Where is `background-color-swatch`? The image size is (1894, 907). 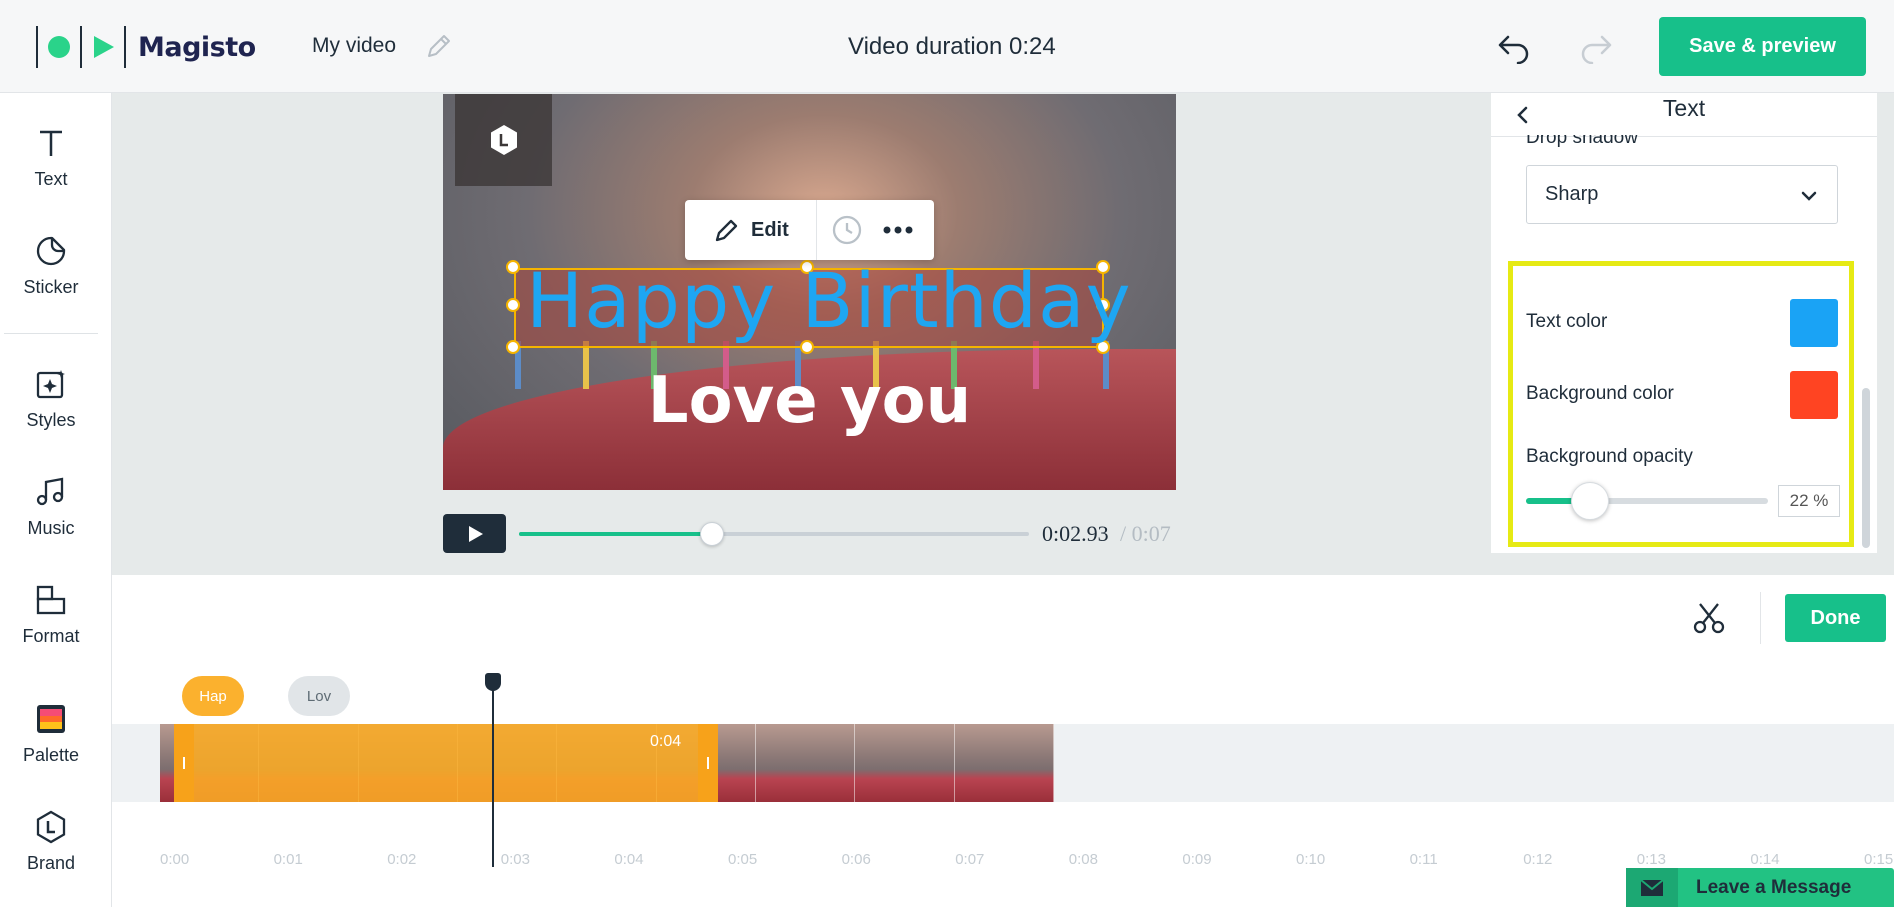
background-color-swatch is located at coordinates (1814, 395).